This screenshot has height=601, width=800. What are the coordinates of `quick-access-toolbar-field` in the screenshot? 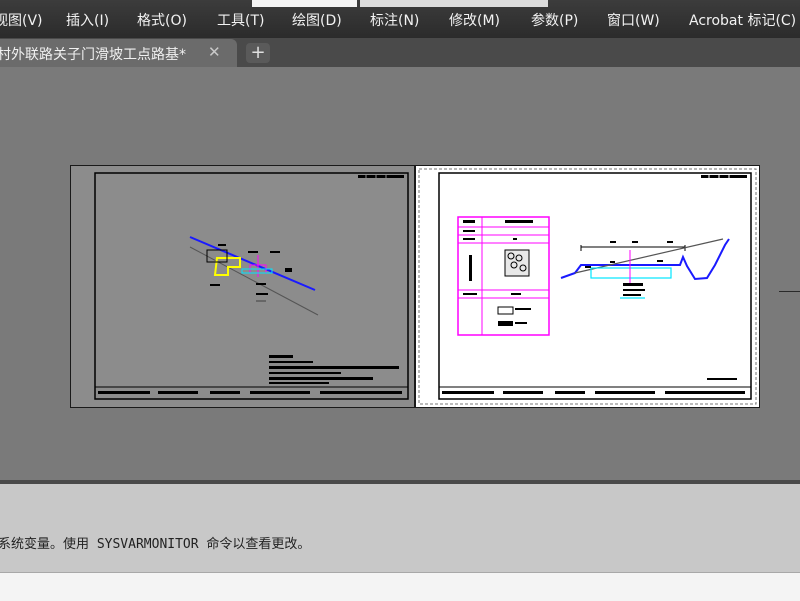 It's located at (454, 3).